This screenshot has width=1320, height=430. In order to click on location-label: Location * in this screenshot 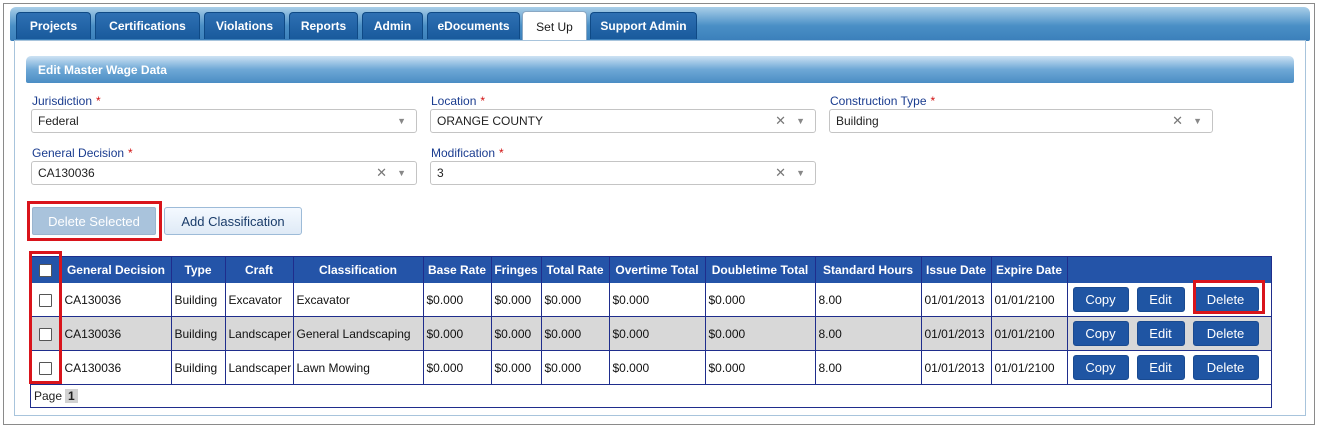, I will do `click(458, 101)`.